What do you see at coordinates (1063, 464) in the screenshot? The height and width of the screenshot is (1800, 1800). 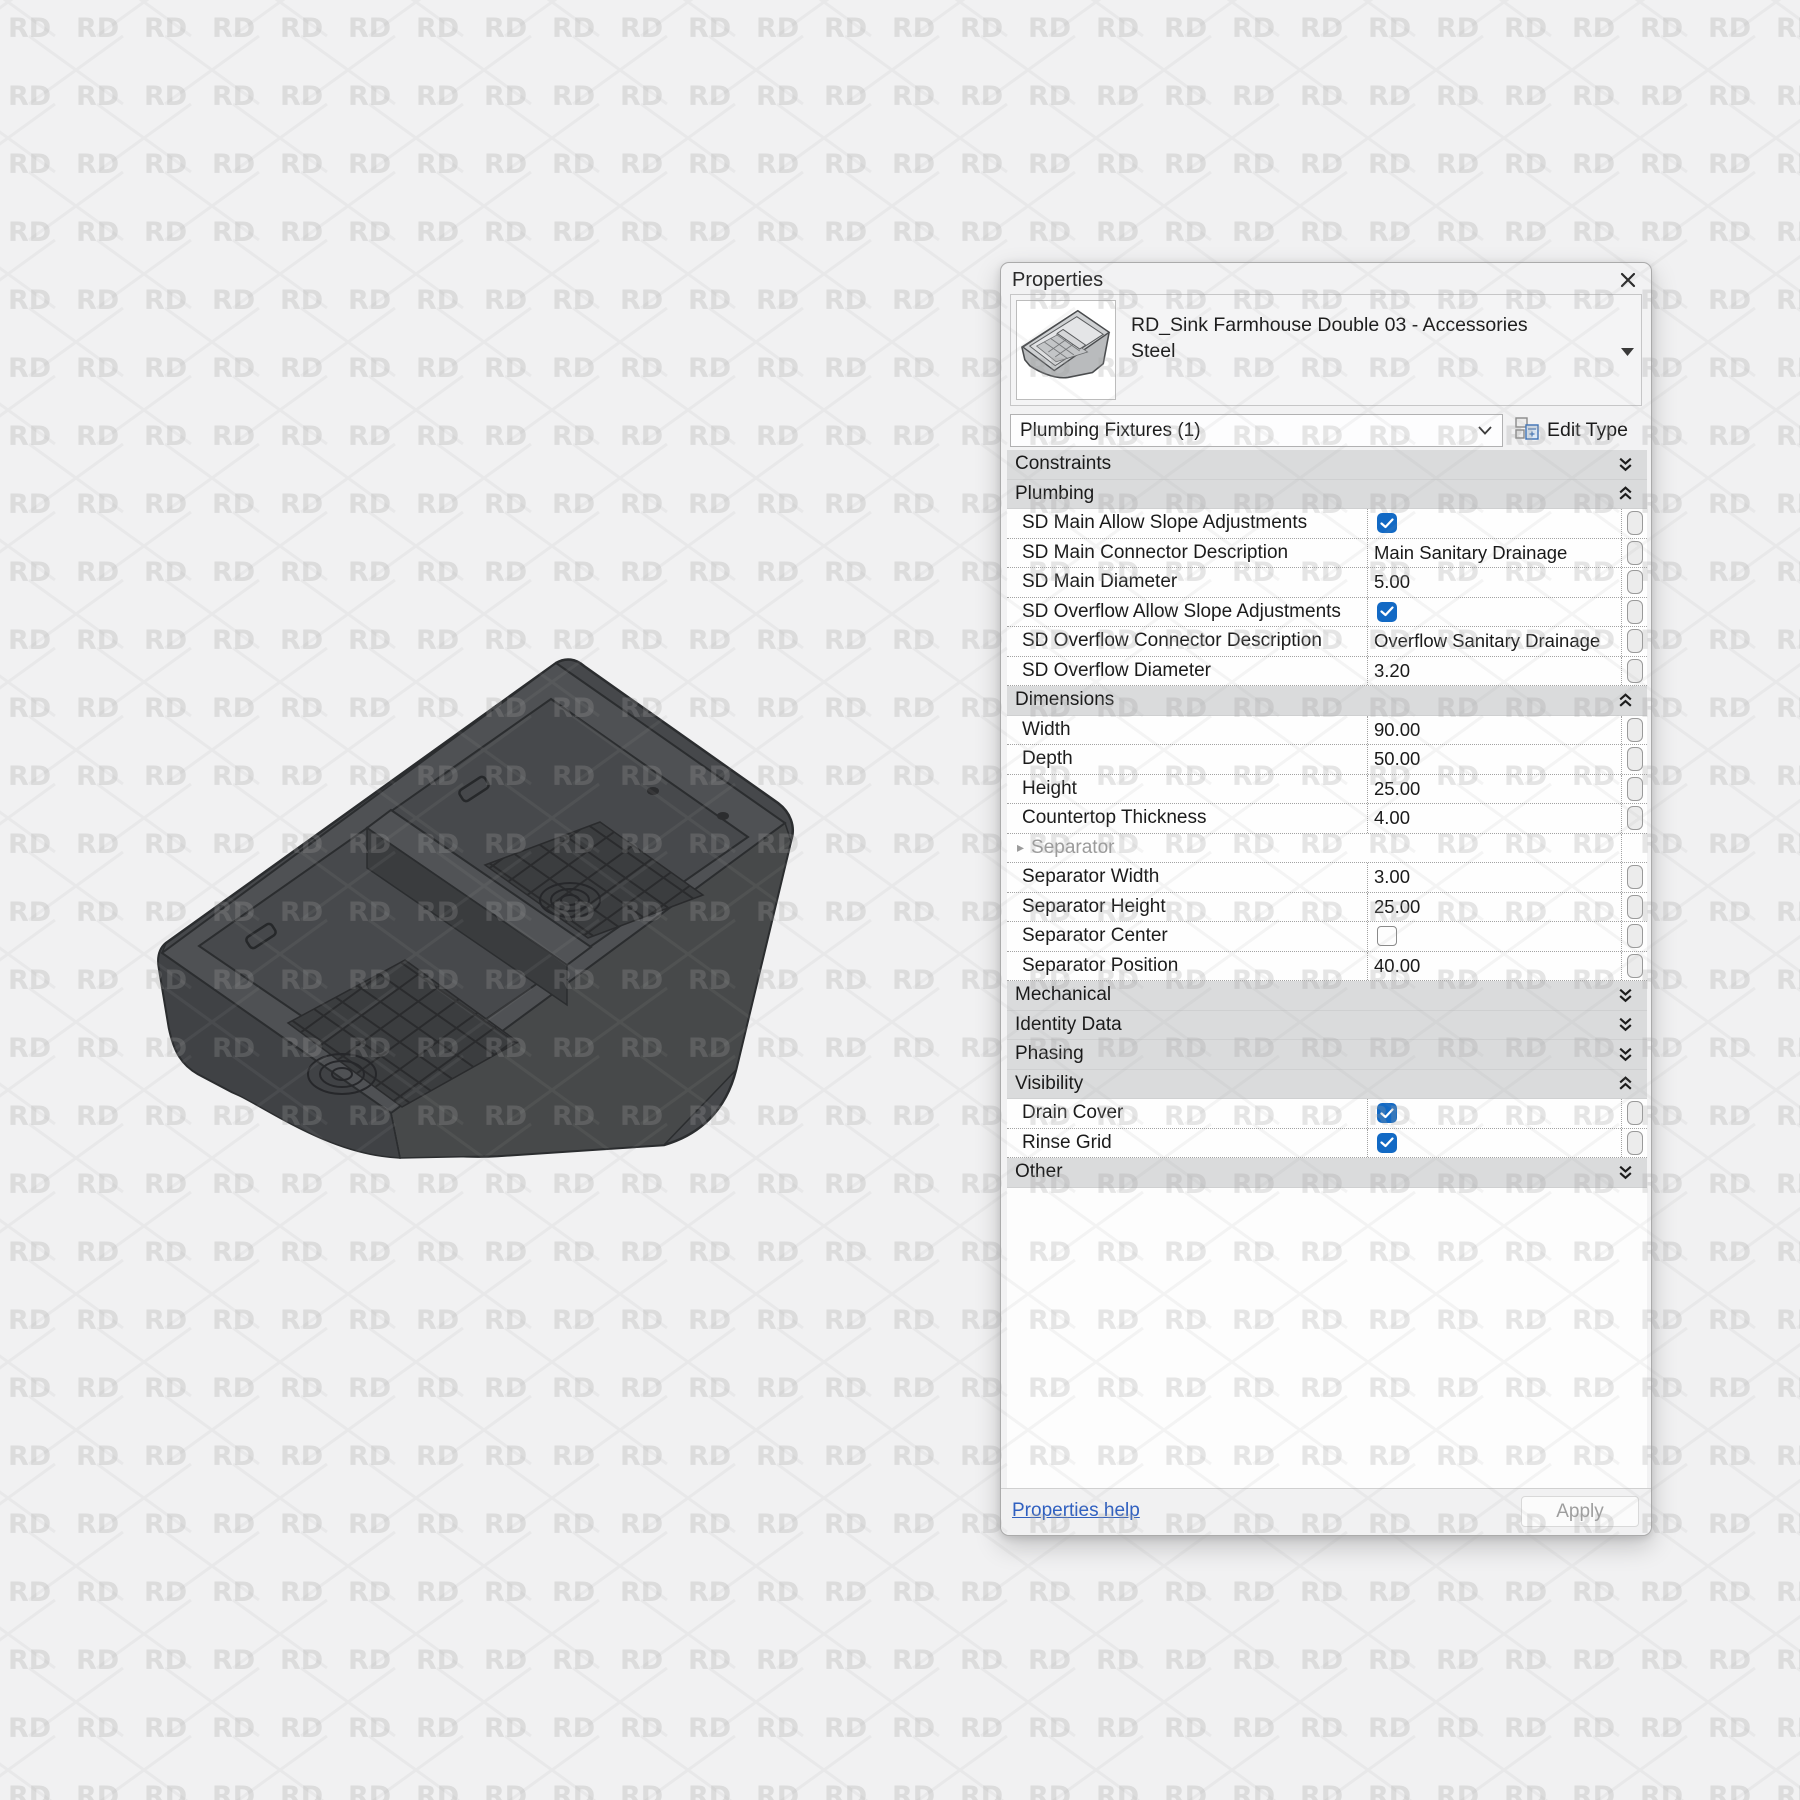 I see `section-label: Constraints` at bounding box center [1063, 464].